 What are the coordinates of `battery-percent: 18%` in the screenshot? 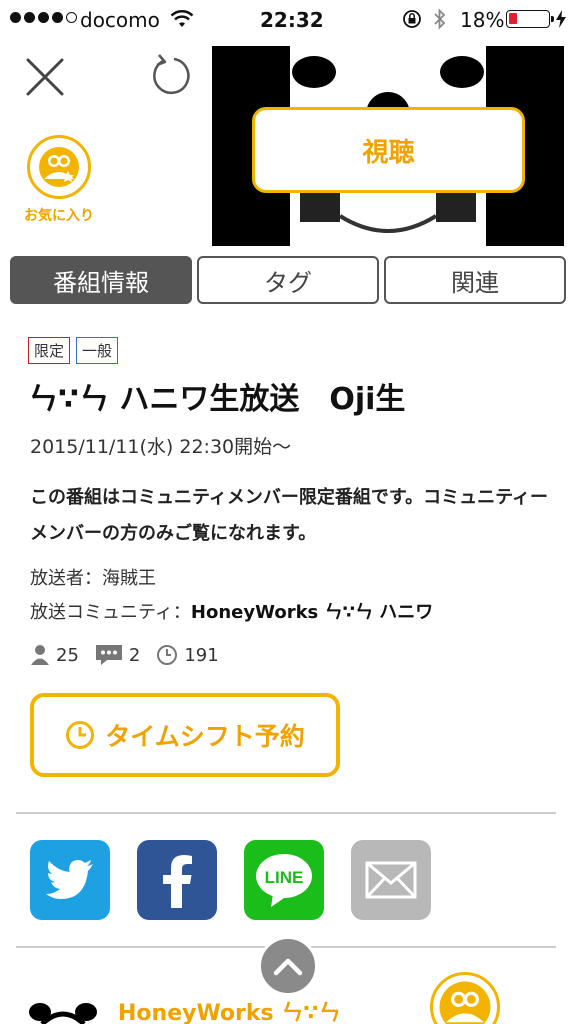 It's located at (482, 20).